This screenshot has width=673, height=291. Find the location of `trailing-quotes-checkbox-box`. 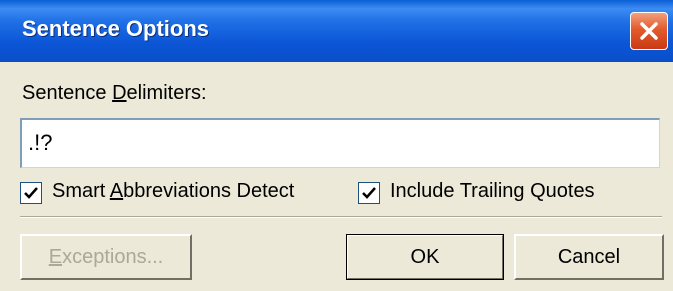

trailing-quotes-checkbox-box is located at coordinates (369, 193).